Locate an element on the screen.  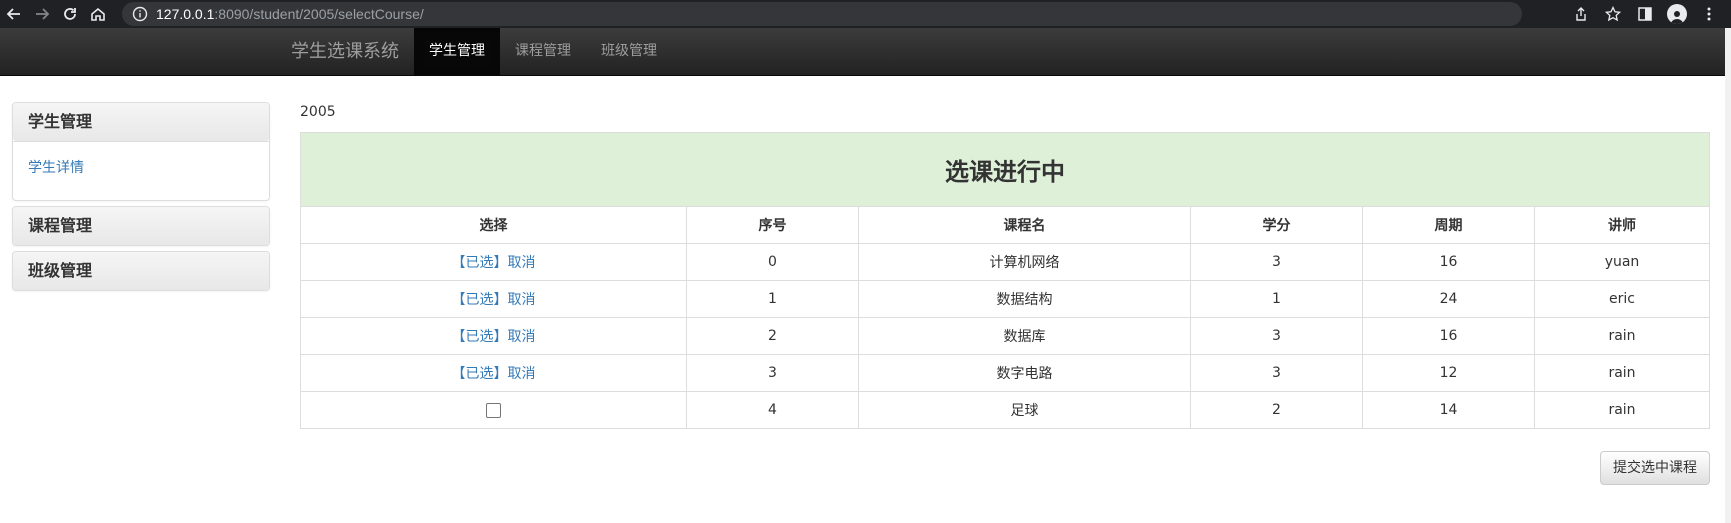
sidebar-link-student-detail: 学生详情 is located at coordinates (56, 168).